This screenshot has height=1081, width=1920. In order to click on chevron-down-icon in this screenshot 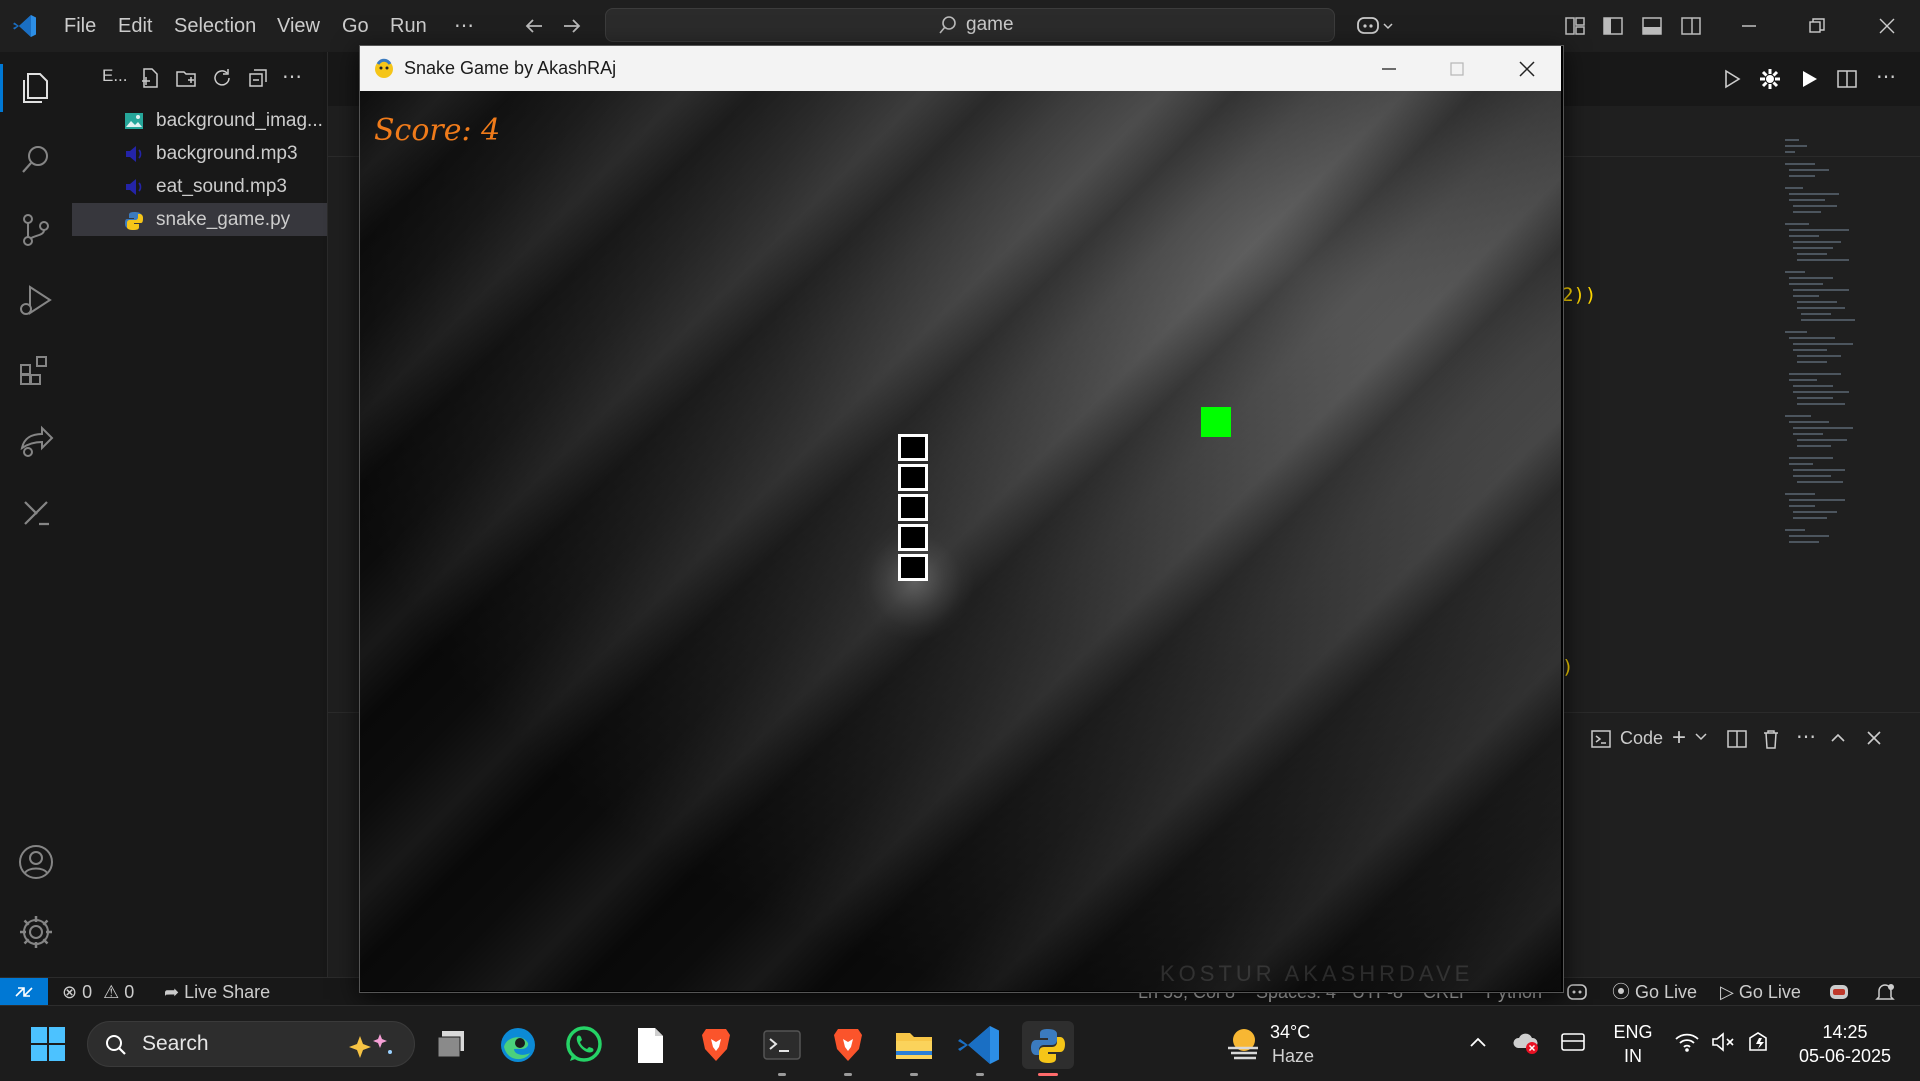, I will do `click(1701, 737)`.